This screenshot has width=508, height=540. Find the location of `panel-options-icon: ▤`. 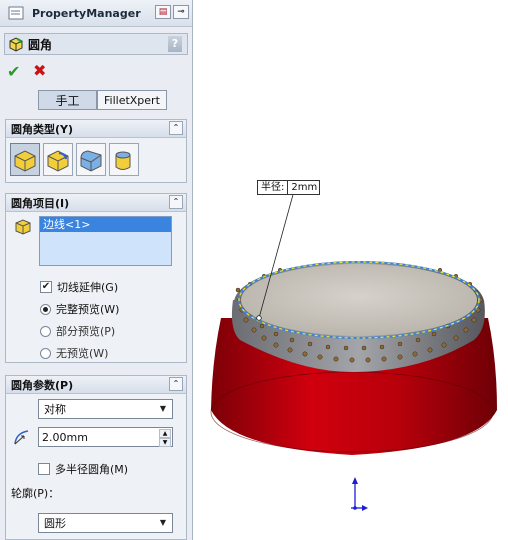

panel-options-icon: ▤ is located at coordinates (163, 12).